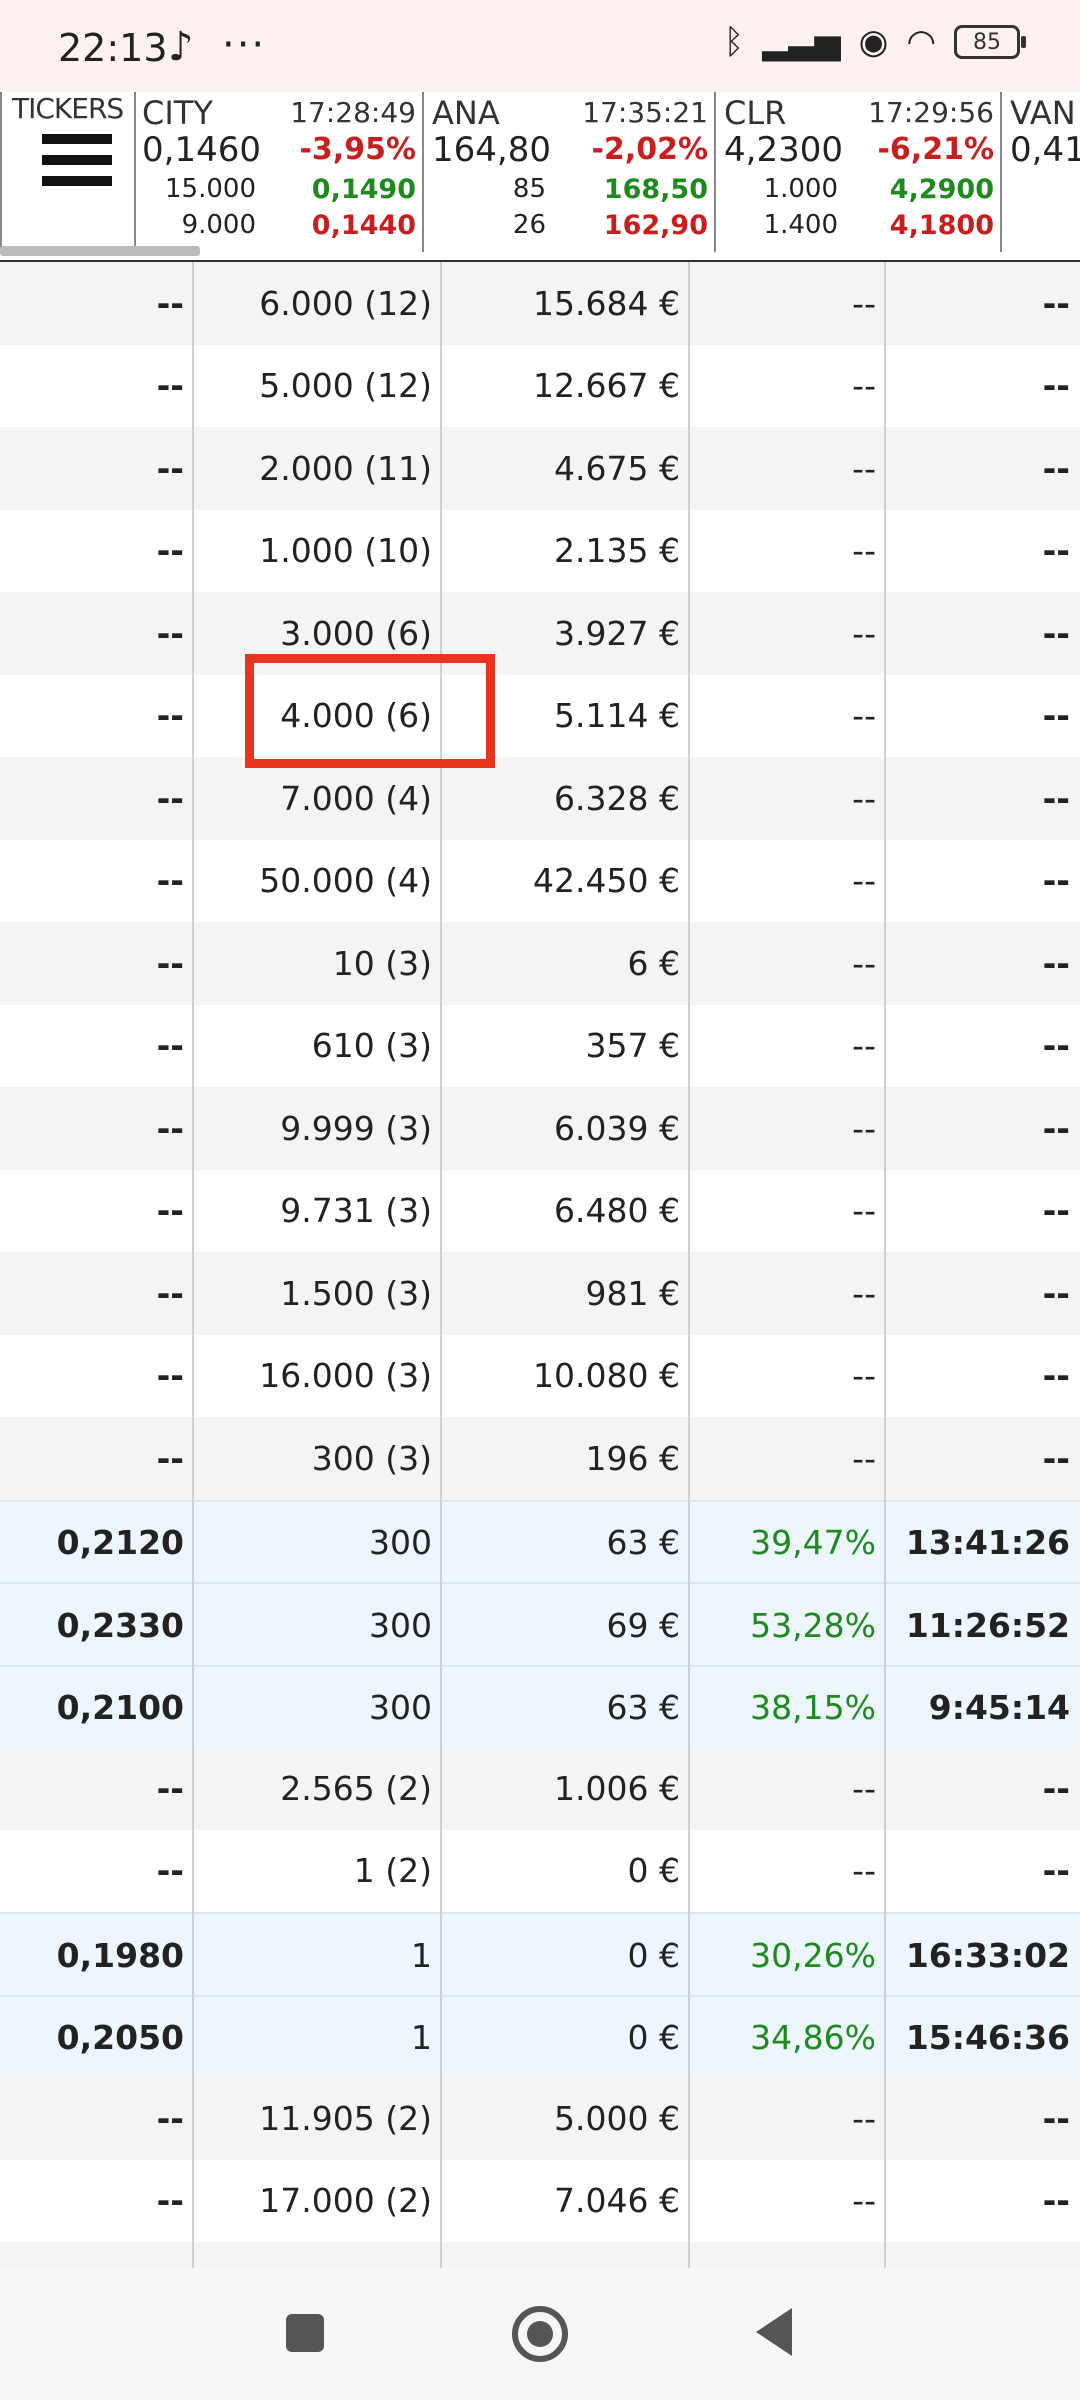  What do you see at coordinates (400, 1625) in the screenshot?
I see `cell-c2: 300` at bounding box center [400, 1625].